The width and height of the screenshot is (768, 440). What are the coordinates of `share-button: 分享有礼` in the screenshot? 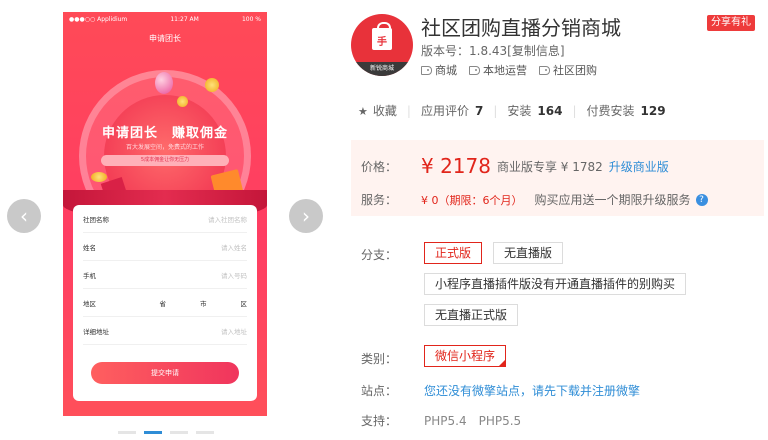 It's located at (731, 23).